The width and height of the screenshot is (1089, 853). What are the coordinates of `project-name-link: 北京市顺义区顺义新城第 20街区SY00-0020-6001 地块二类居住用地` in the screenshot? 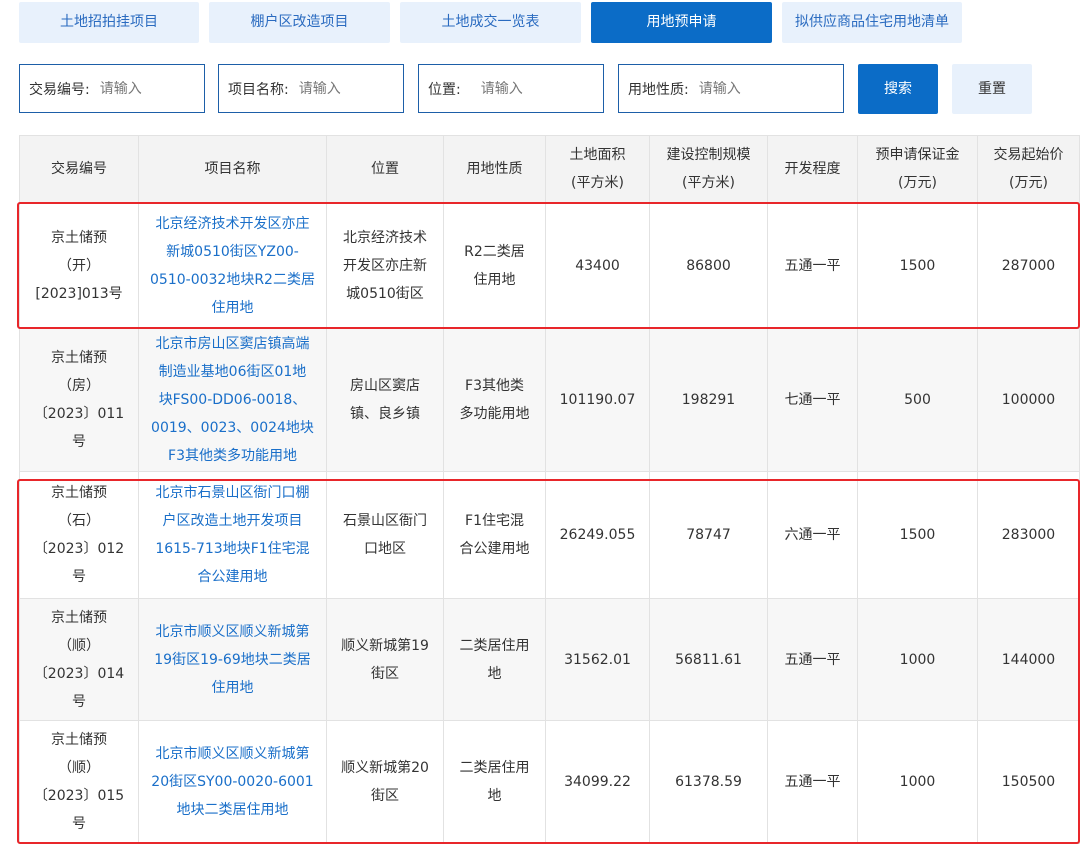 It's located at (232, 782).